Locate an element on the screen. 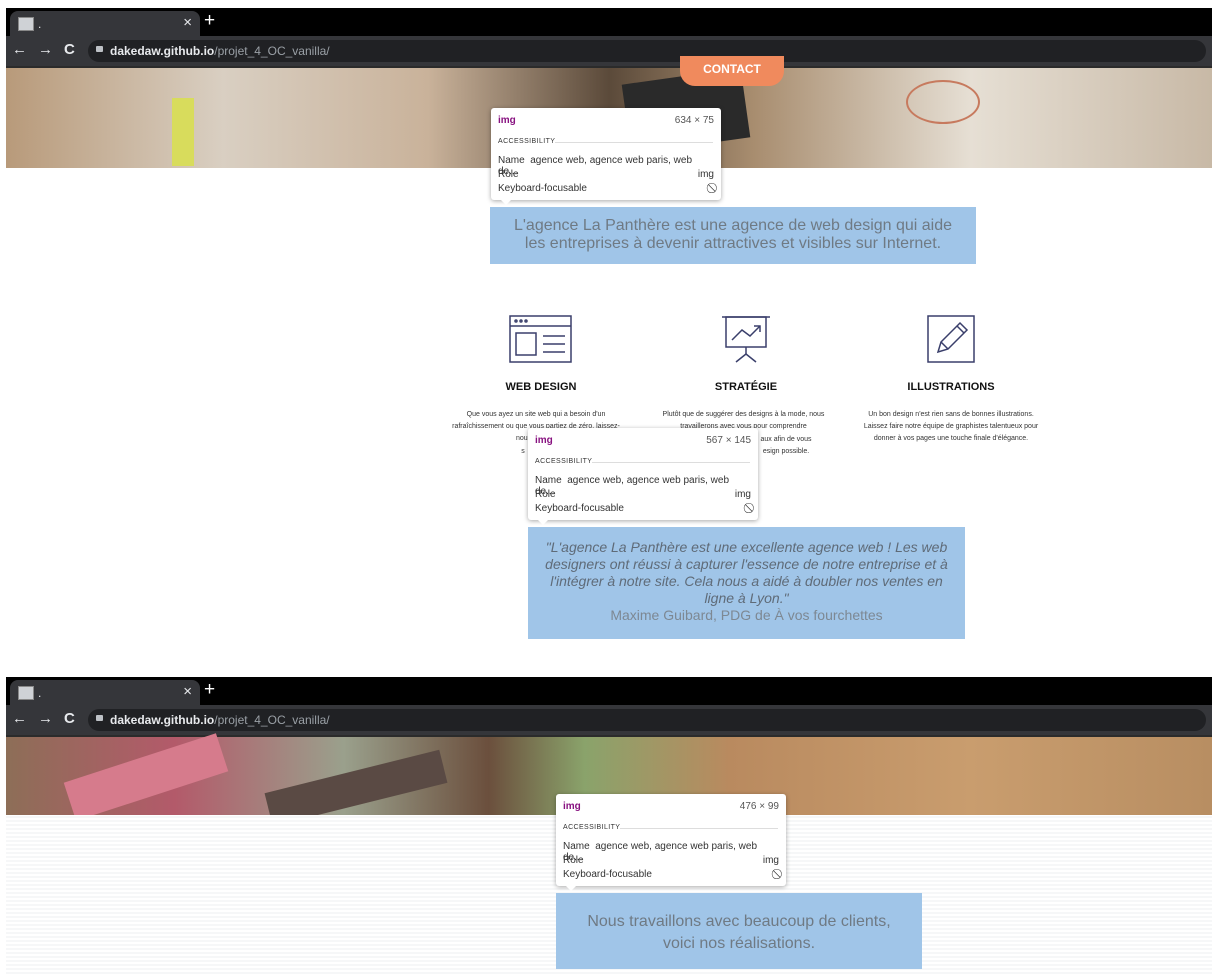  contact-button: CONTACT is located at coordinates (732, 71).